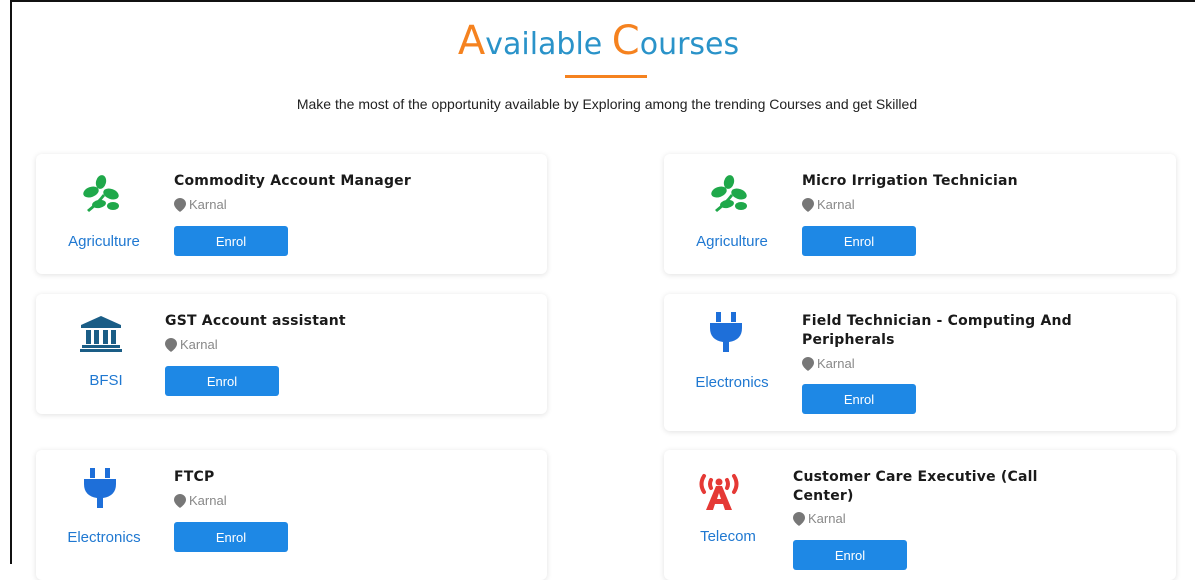 This screenshot has height=580, width=1197. I want to click on course-title: FTCP, so click(194, 477).